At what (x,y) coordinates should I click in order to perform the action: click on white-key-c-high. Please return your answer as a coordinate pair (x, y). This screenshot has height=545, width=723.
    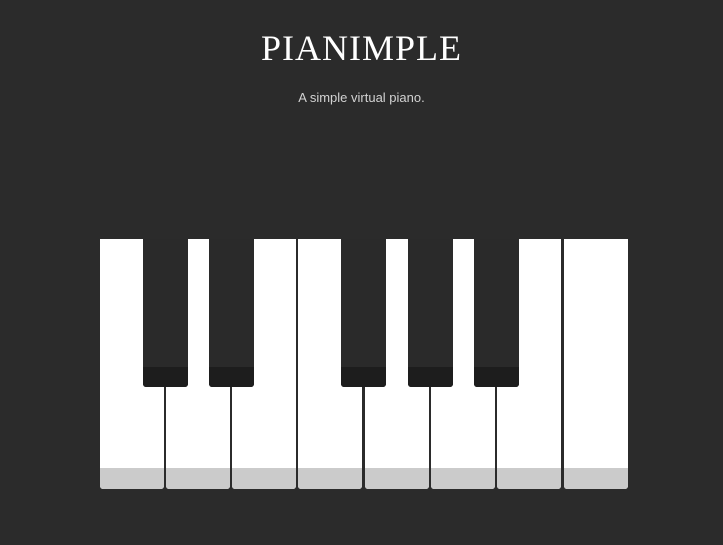
    Looking at the image, I should click on (596, 364).